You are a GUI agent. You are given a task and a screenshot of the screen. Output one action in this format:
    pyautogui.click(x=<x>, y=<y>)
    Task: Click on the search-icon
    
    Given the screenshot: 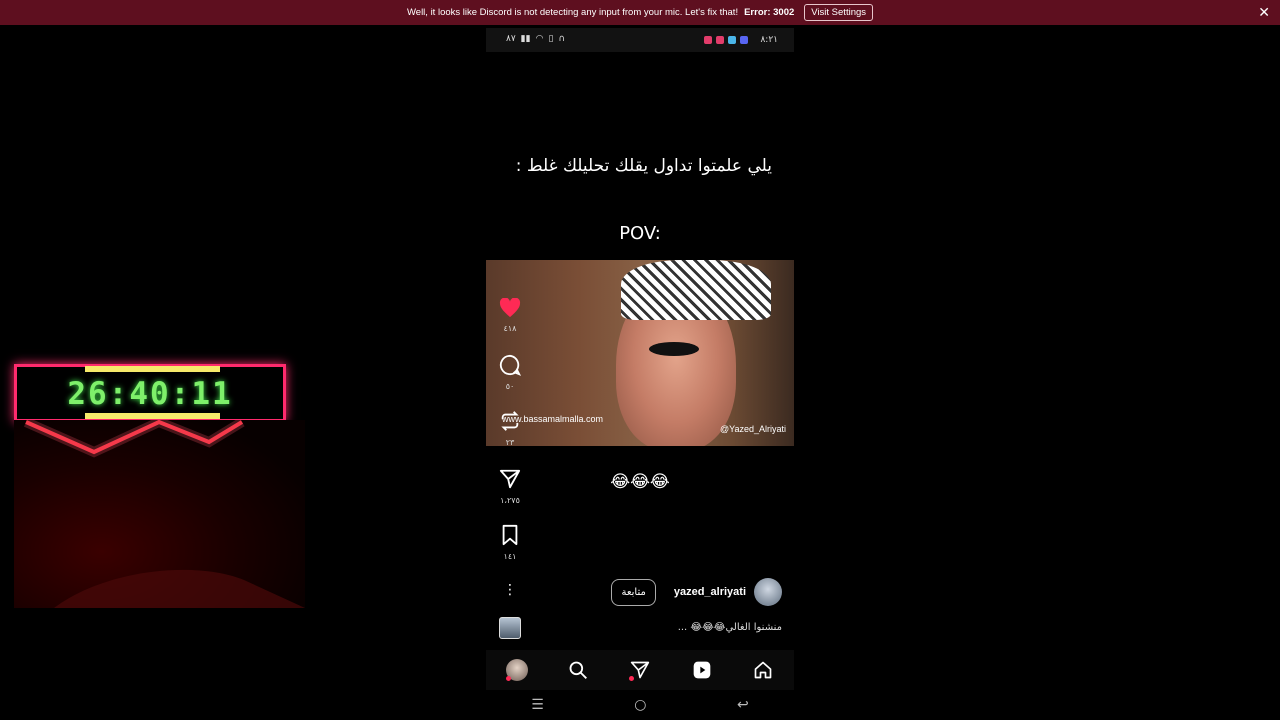 What is the action you would take?
    pyautogui.click(x=578, y=670)
    